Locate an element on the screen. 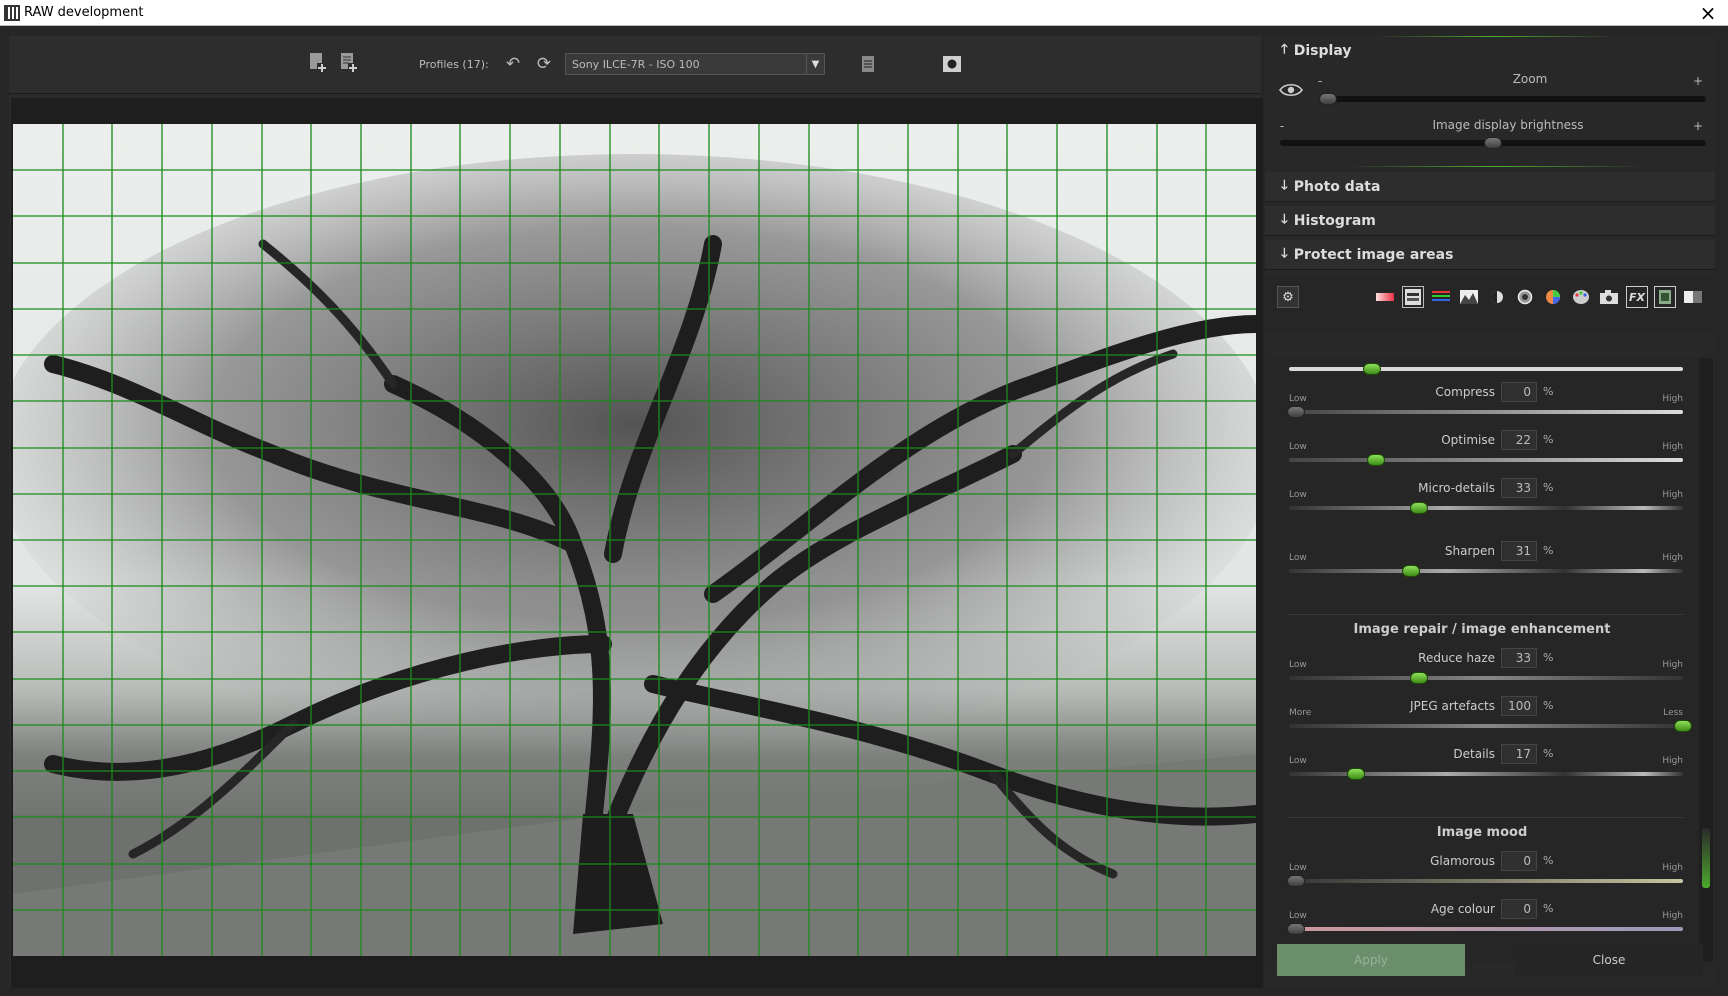  zoom-slider-handle is located at coordinates (1327, 99).